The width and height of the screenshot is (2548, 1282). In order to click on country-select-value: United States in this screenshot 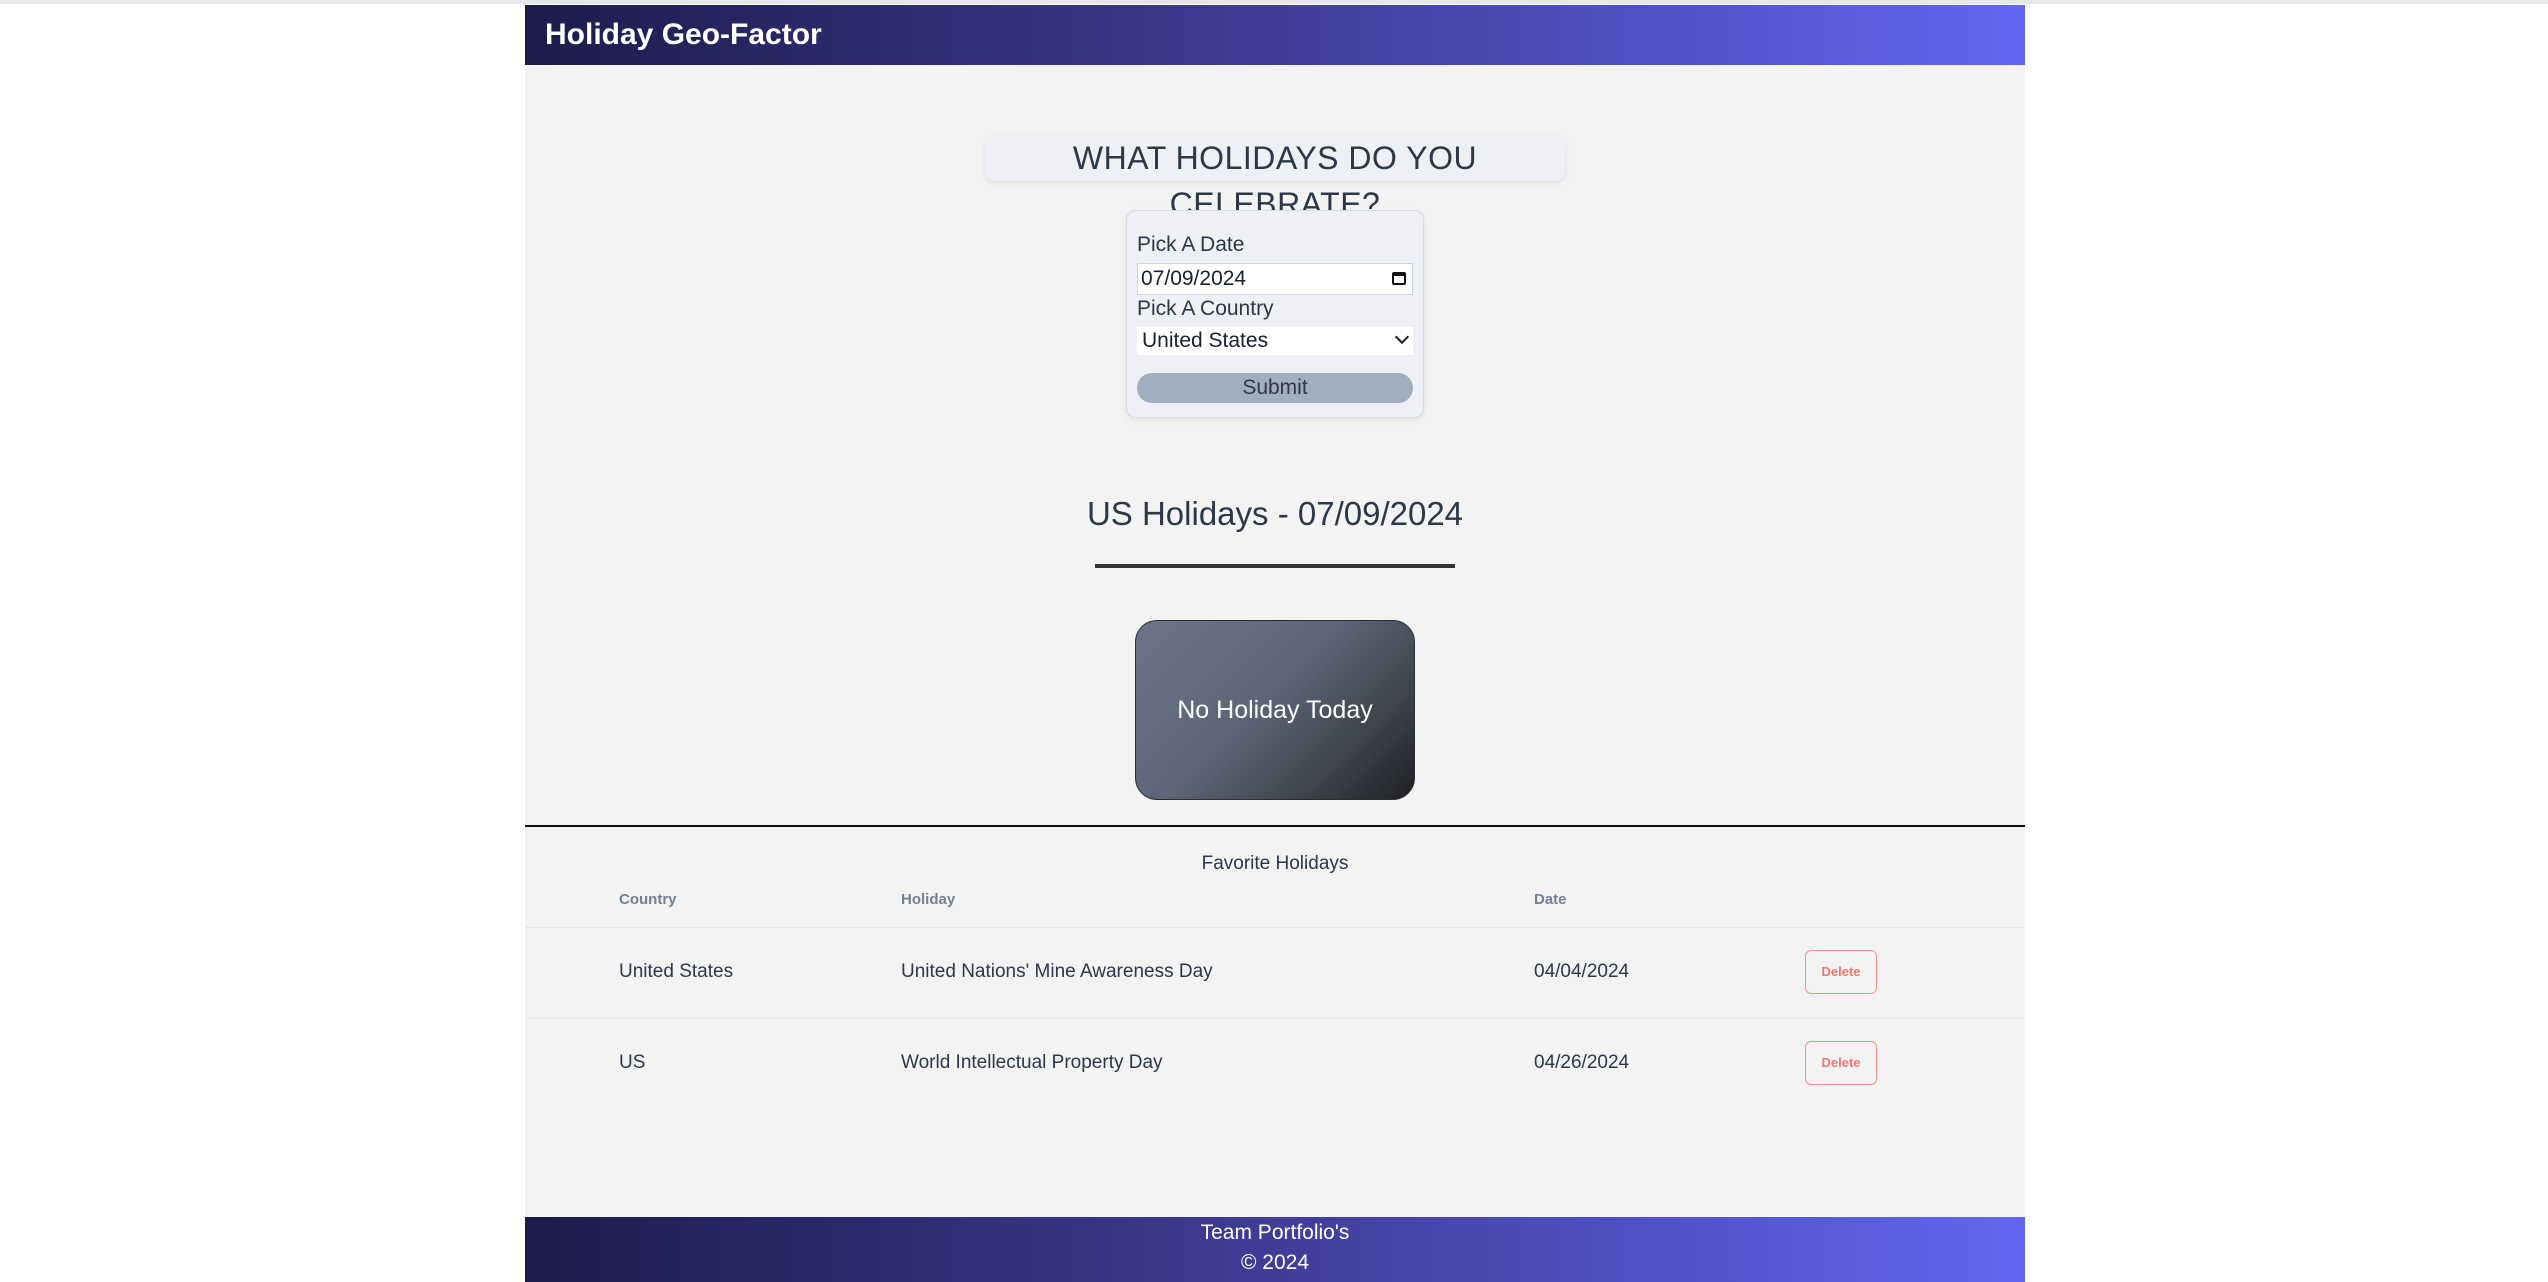, I will do `click(1205, 340)`.